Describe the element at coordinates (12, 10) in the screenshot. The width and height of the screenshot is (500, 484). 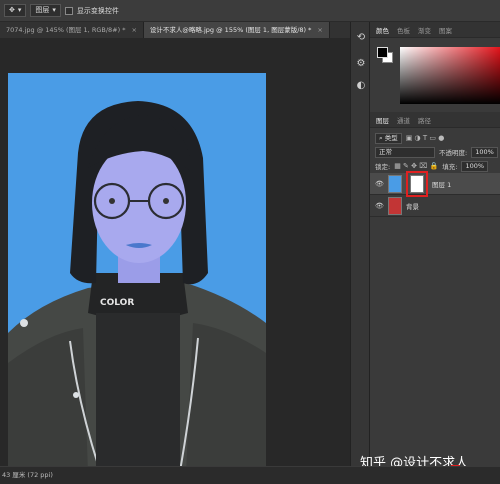
I see `move-tool-icon: ✥` at that location.